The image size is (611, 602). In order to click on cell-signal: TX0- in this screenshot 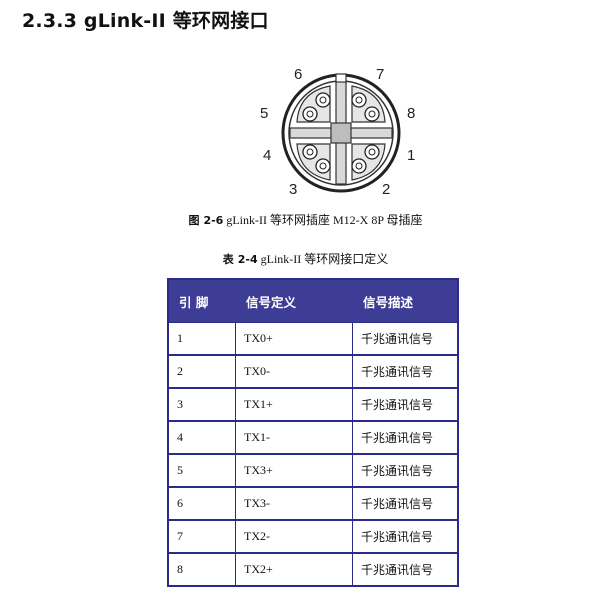, I will do `click(294, 371)`.